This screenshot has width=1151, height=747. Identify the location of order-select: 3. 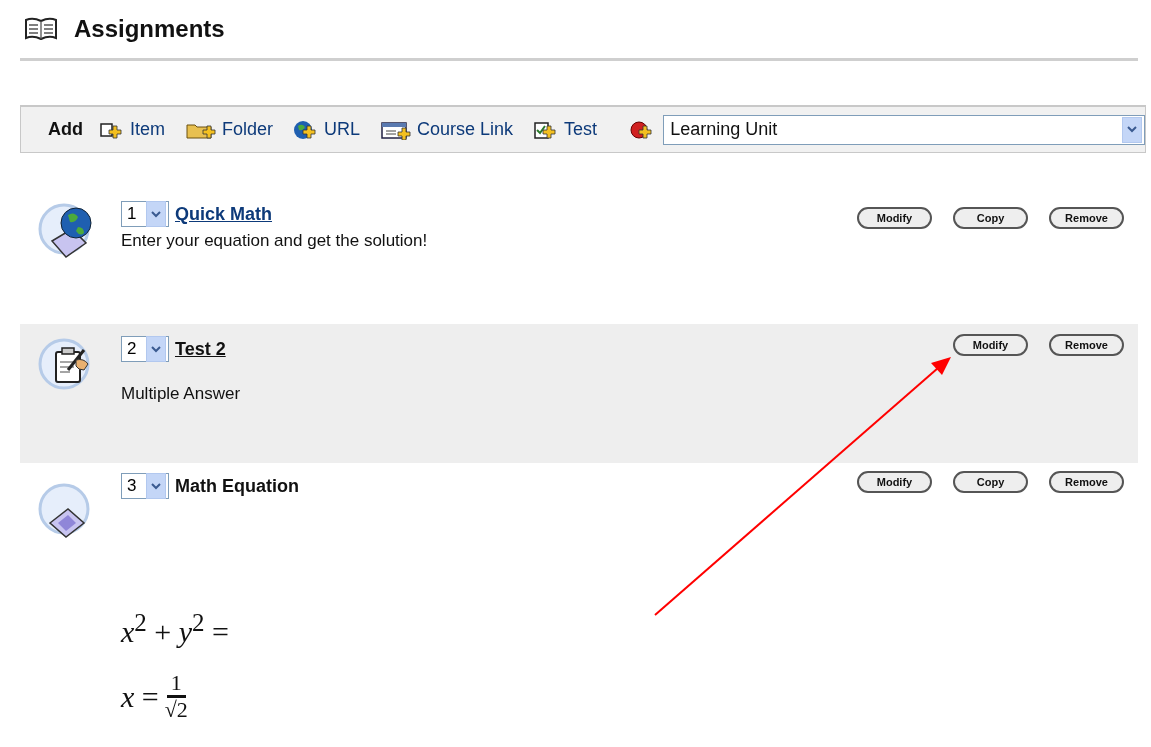
(145, 486).